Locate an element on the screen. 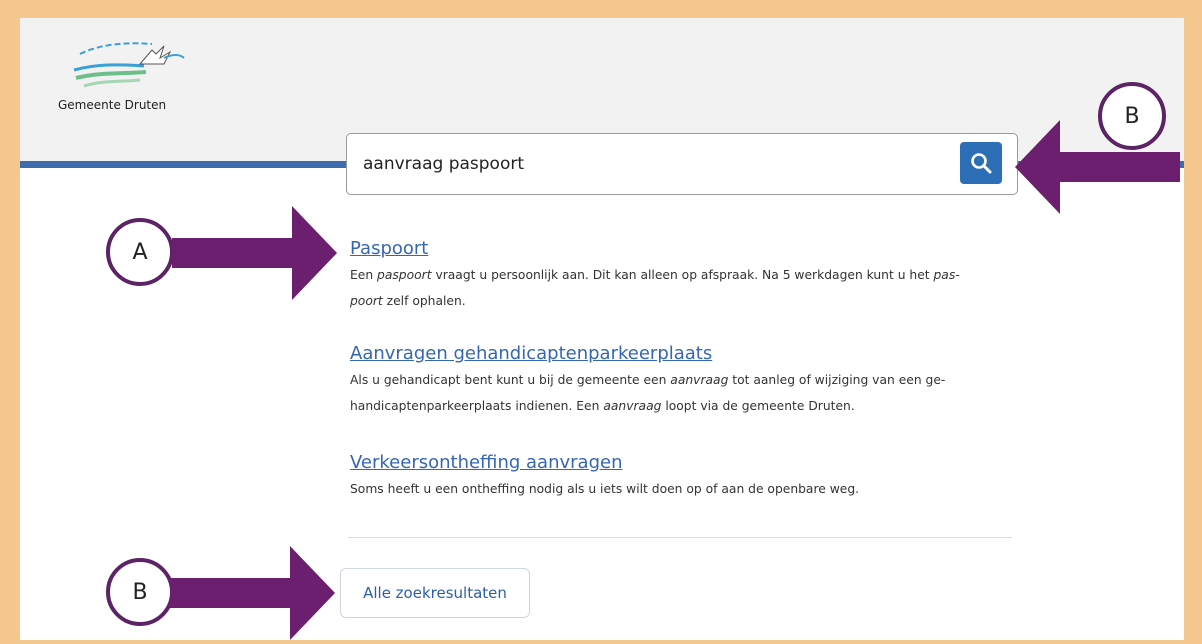  search-icon is located at coordinates (981, 163).